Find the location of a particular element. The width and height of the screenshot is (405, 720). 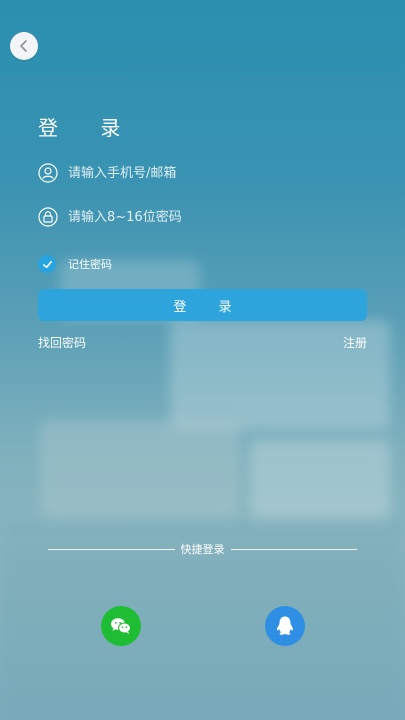

account-field is located at coordinates (203, 173).